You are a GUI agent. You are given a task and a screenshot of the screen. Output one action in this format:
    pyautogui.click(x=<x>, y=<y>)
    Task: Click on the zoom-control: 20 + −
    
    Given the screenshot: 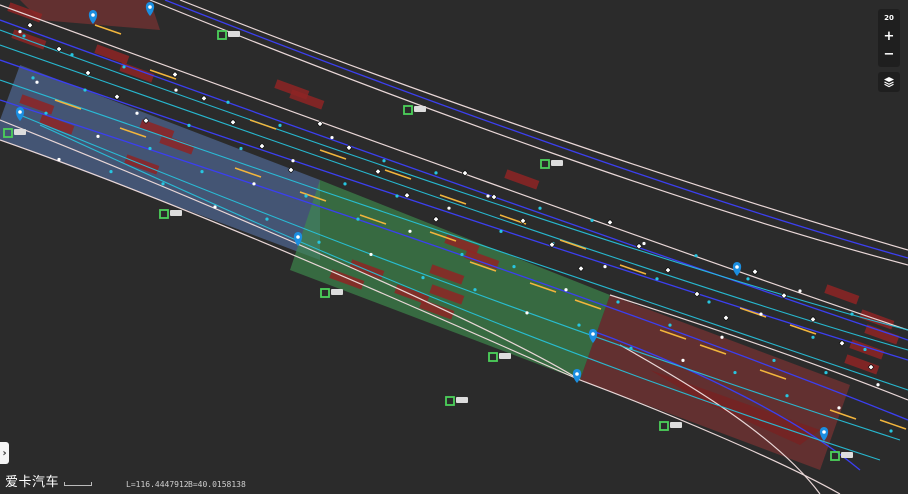 What is the action you would take?
    pyautogui.click(x=889, y=38)
    